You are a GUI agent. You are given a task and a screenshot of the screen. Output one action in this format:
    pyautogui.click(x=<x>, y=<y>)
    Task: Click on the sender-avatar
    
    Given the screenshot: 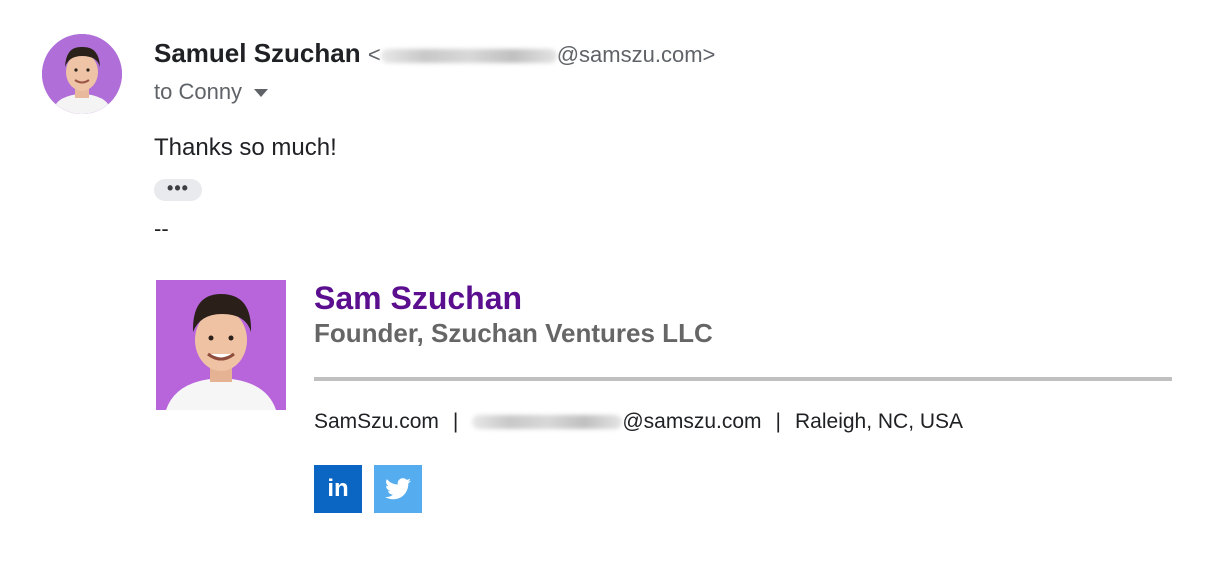 What is the action you would take?
    pyautogui.click(x=82, y=74)
    